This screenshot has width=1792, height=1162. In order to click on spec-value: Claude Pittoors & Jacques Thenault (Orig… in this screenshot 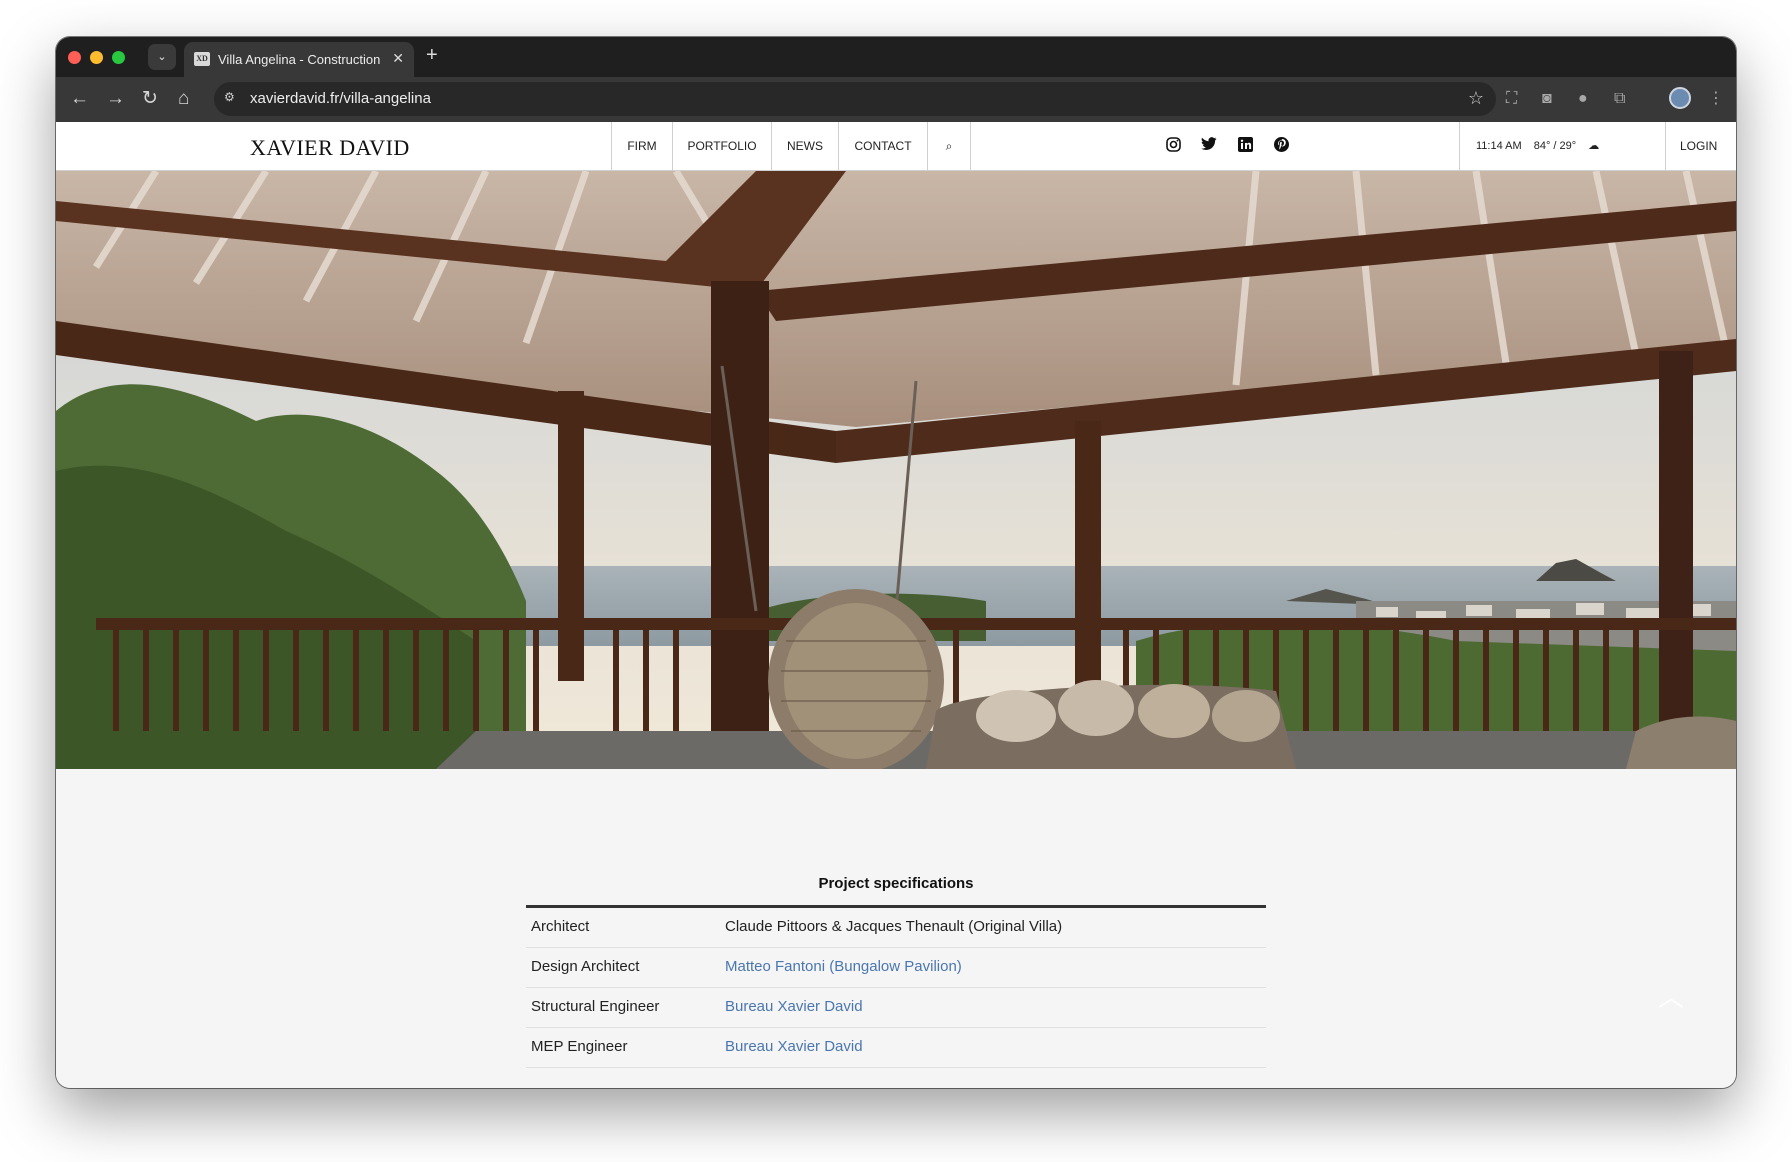, I will do `click(894, 926)`.